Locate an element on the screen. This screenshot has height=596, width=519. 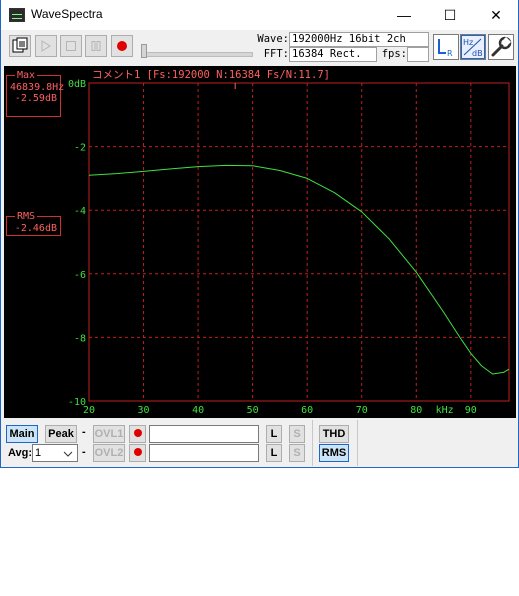
x-tick-label: 50 is located at coordinates (253, 410).